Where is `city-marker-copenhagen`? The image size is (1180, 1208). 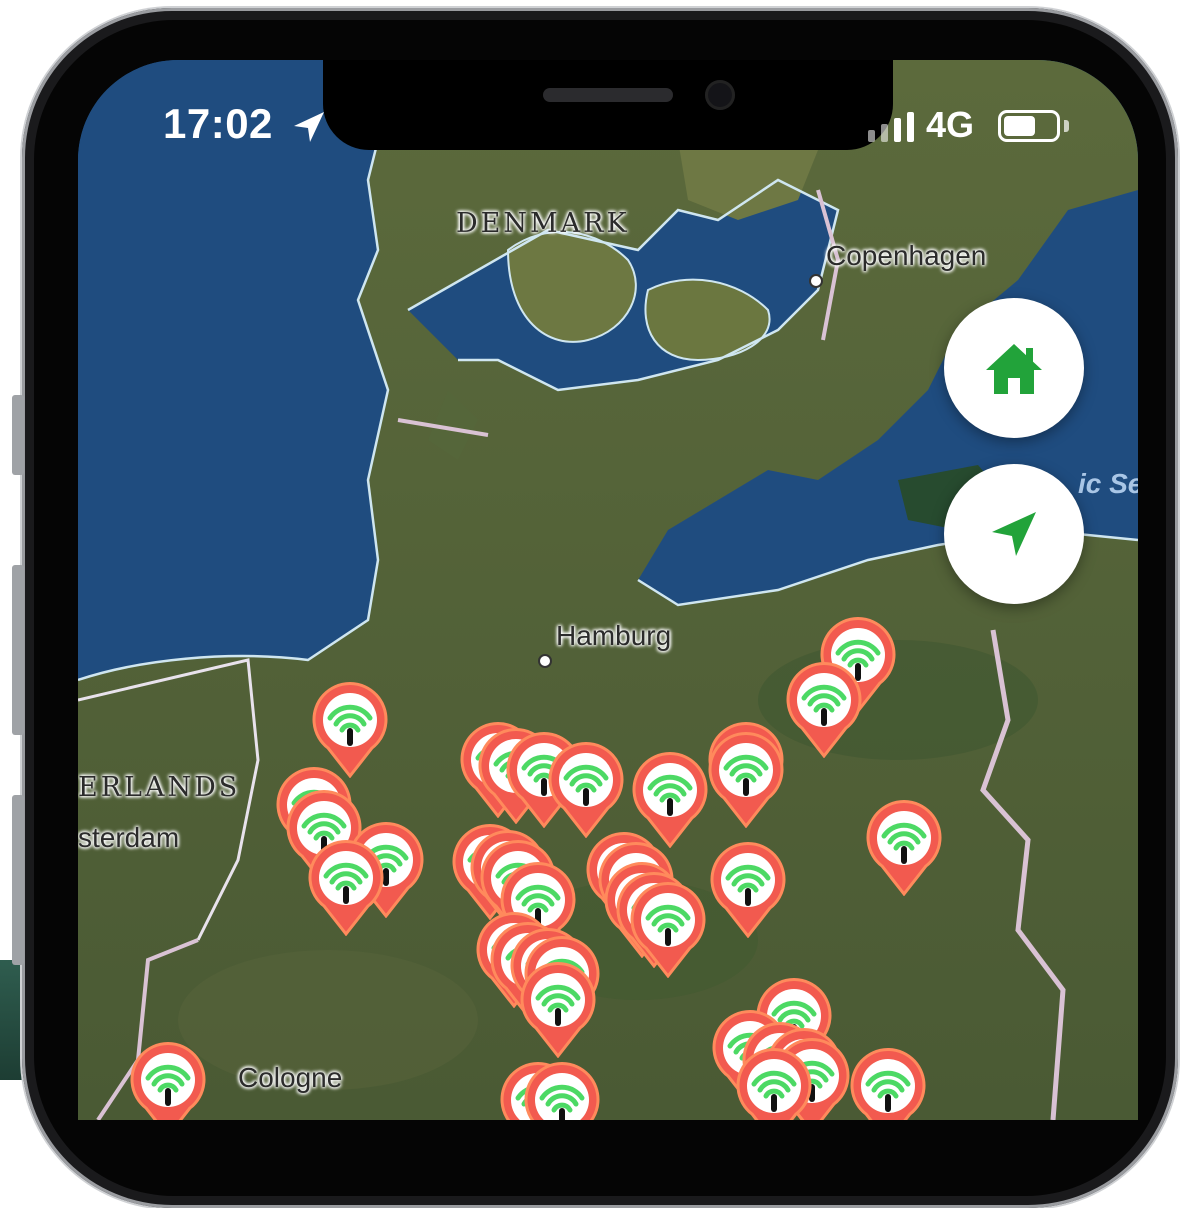 city-marker-copenhagen is located at coordinates (816, 281).